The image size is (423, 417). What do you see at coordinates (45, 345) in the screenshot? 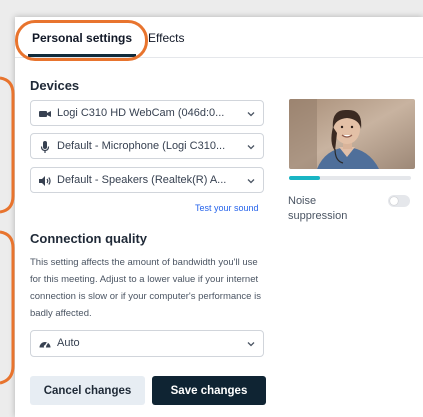
I see `speedometer-icon` at bounding box center [45, 345].